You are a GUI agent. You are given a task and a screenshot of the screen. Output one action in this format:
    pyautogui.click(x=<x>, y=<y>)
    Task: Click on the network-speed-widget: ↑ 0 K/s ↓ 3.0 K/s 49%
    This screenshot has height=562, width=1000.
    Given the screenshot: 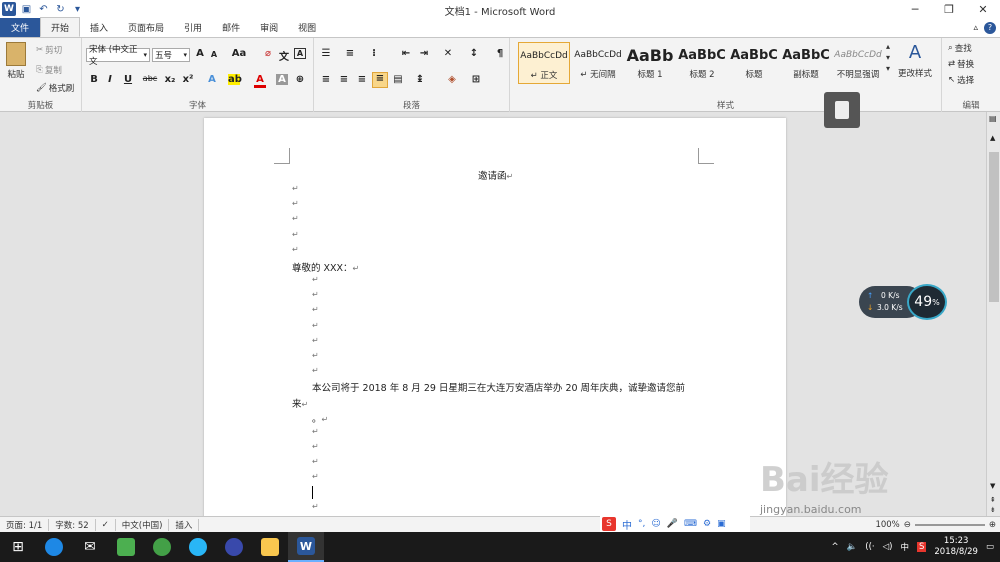 What is the action you would take?
    pyautogui.click(x=904, y=302)
    